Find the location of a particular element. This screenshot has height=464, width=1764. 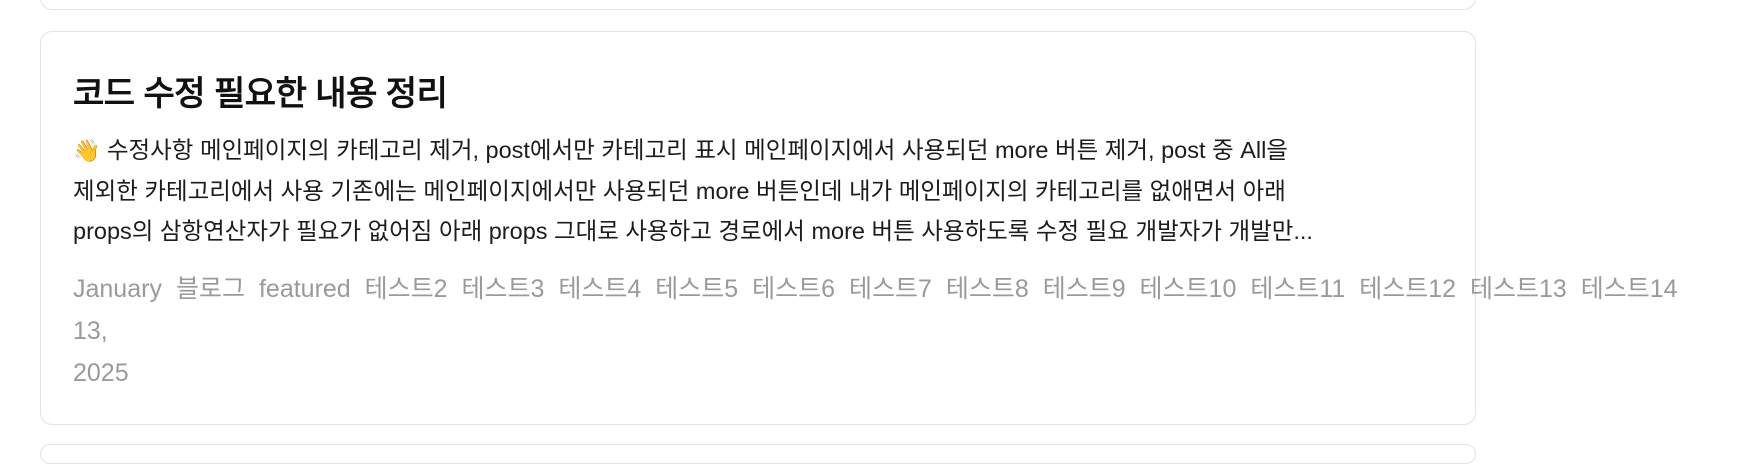

tag: 테스트14 is located at coordinates (1629, 289).